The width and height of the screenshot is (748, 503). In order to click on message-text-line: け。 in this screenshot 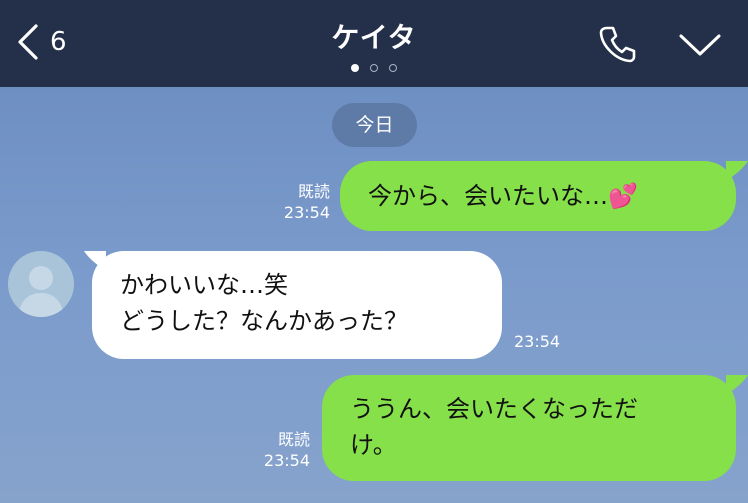, I will do `click(373, 445)`.